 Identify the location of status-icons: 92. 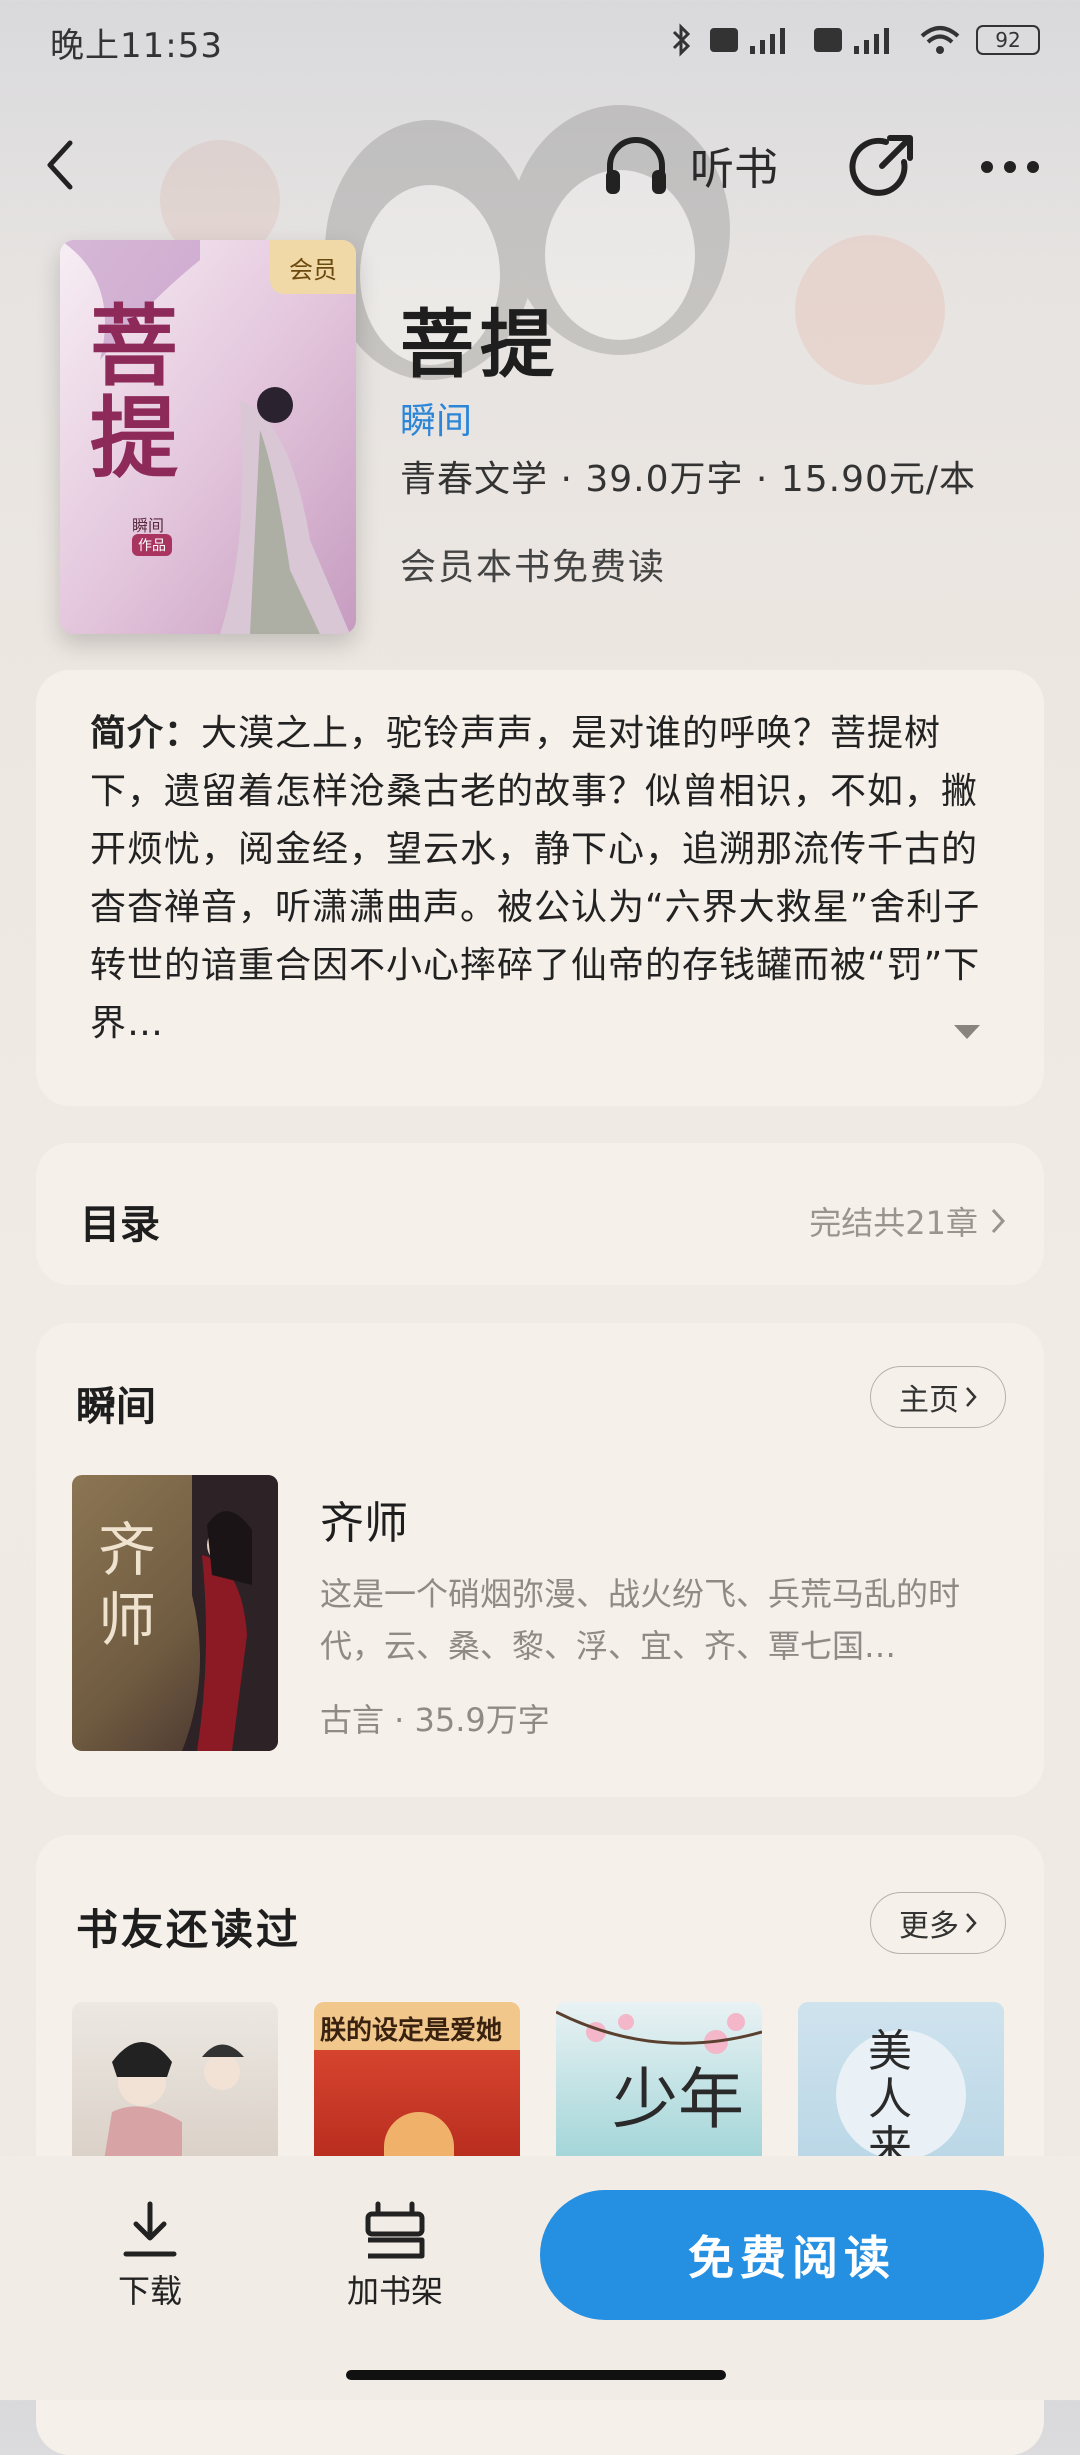
(854, 40).